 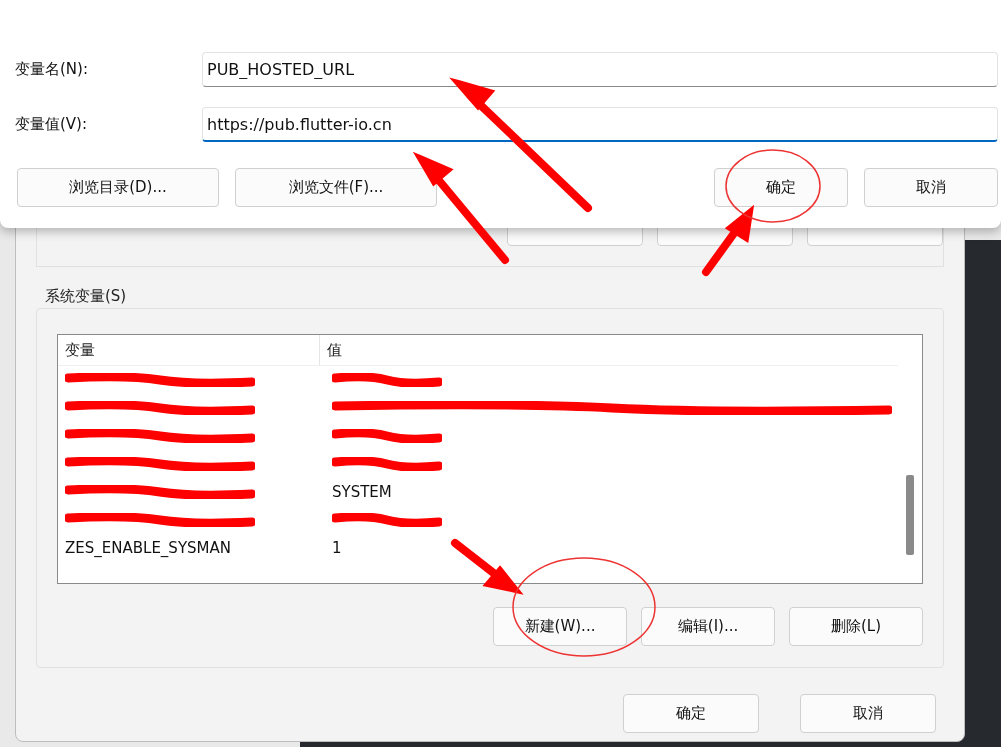 I want to click on table-cell: SYSTEM, so click(x=362, y=492).